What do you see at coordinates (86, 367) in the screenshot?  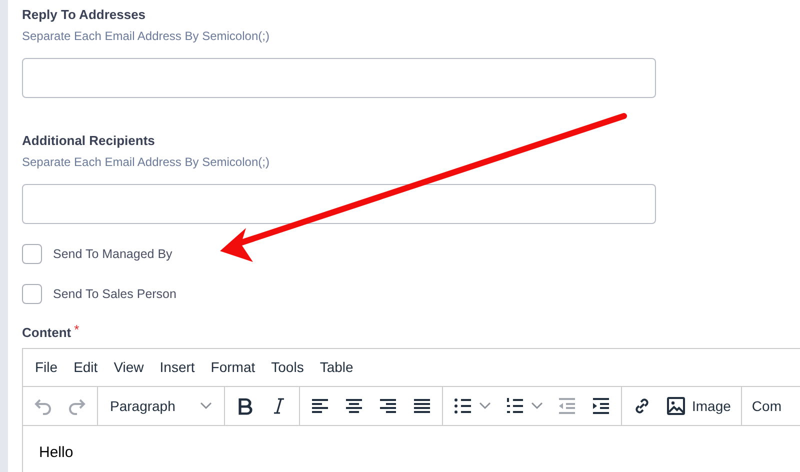 I see `menu-item: Edit` at bounding box center [86, 367].